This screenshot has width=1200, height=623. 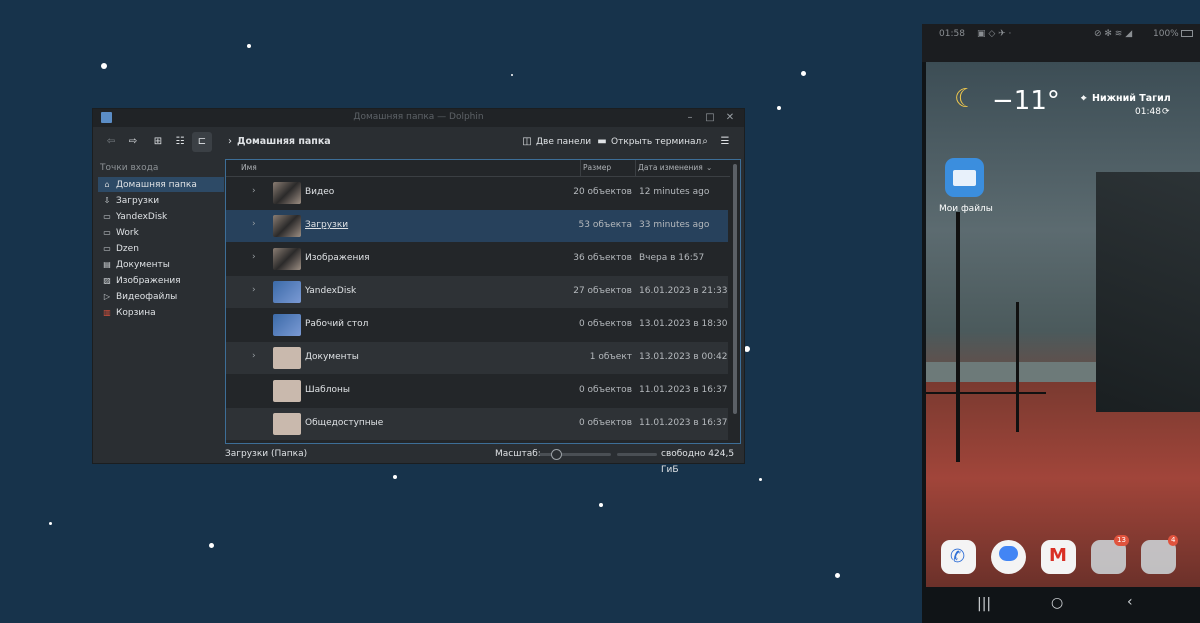 I want to click on forward-icon: ⇨, so click(x=133, y=142).